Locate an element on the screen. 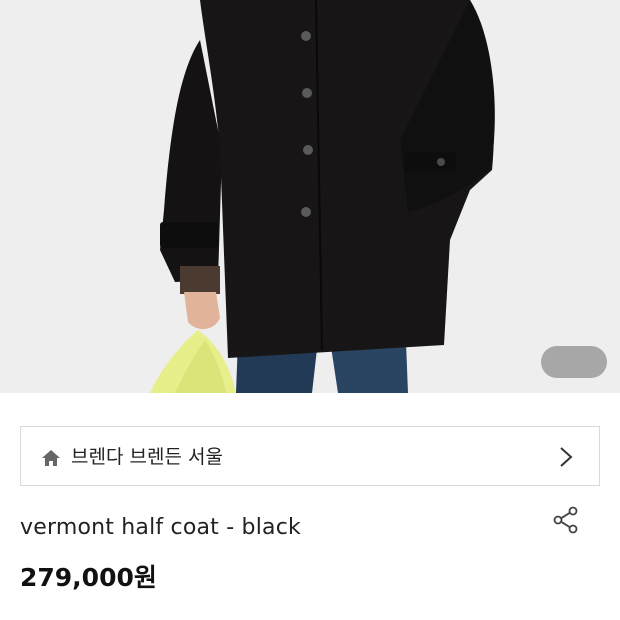 This screenshot has width=620, height=620. chevron-right-icon is located at coordinates (566, 457).